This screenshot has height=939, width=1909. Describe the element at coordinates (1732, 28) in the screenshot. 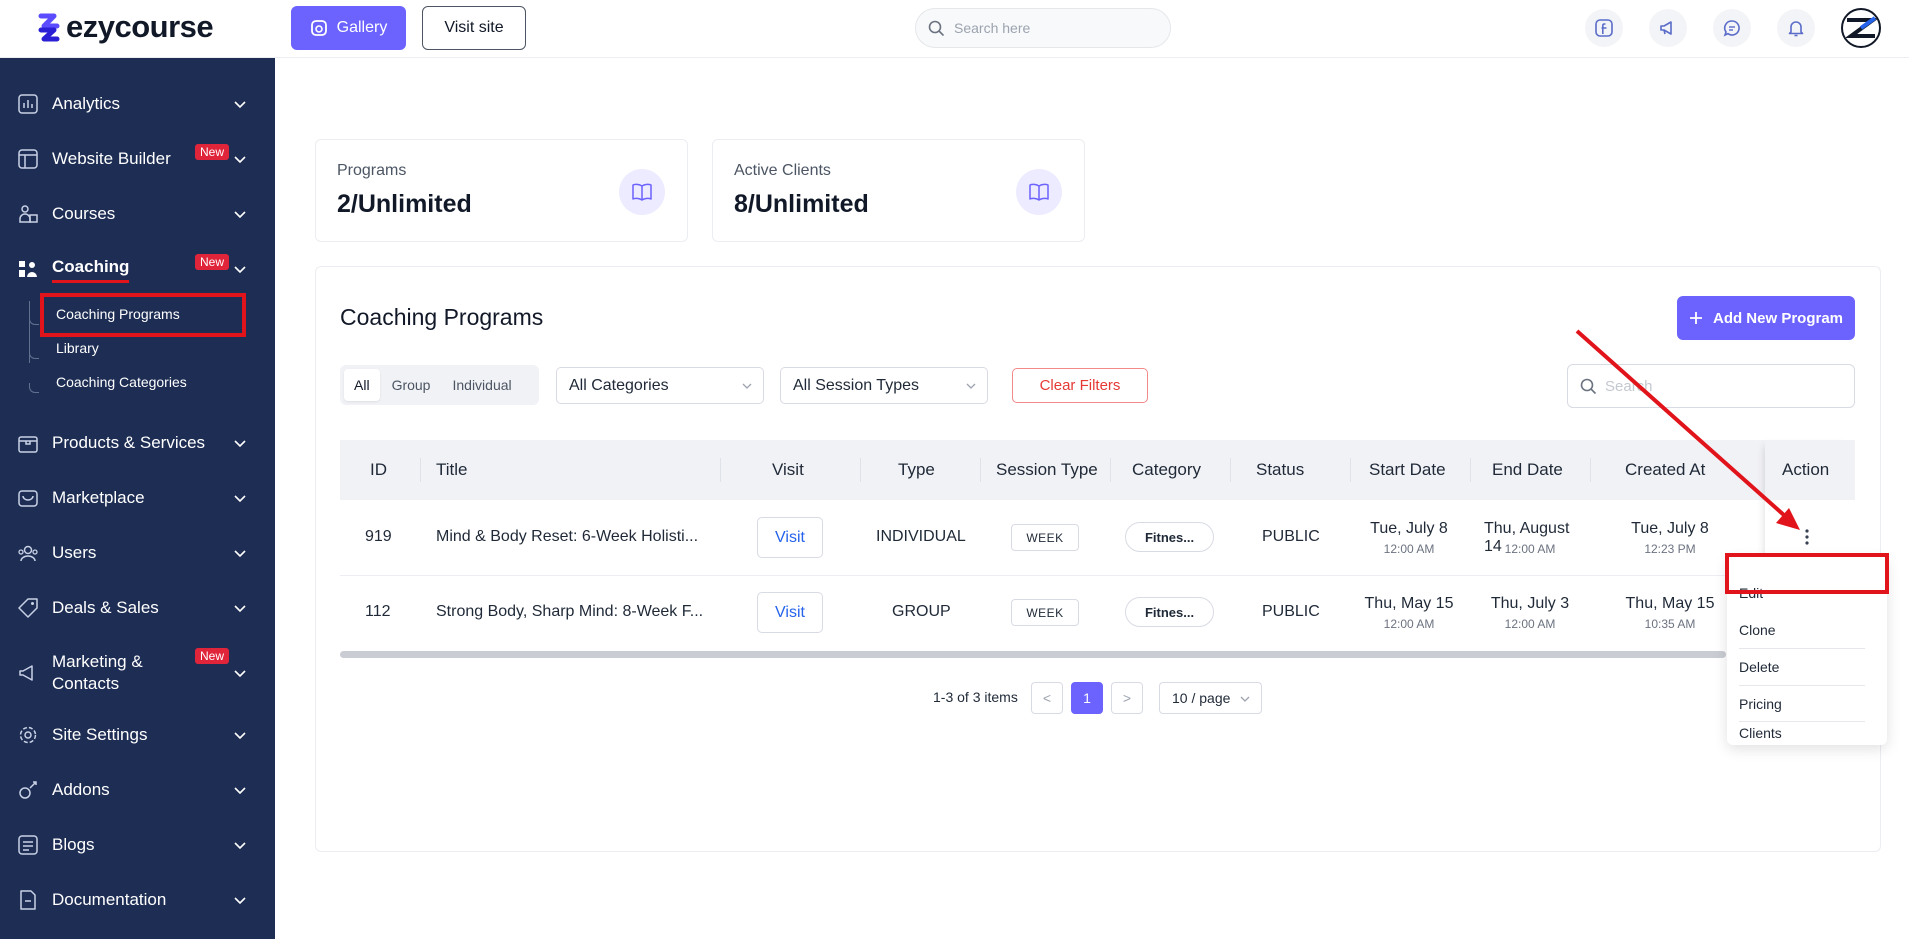

I see `chat-icon` at that location.